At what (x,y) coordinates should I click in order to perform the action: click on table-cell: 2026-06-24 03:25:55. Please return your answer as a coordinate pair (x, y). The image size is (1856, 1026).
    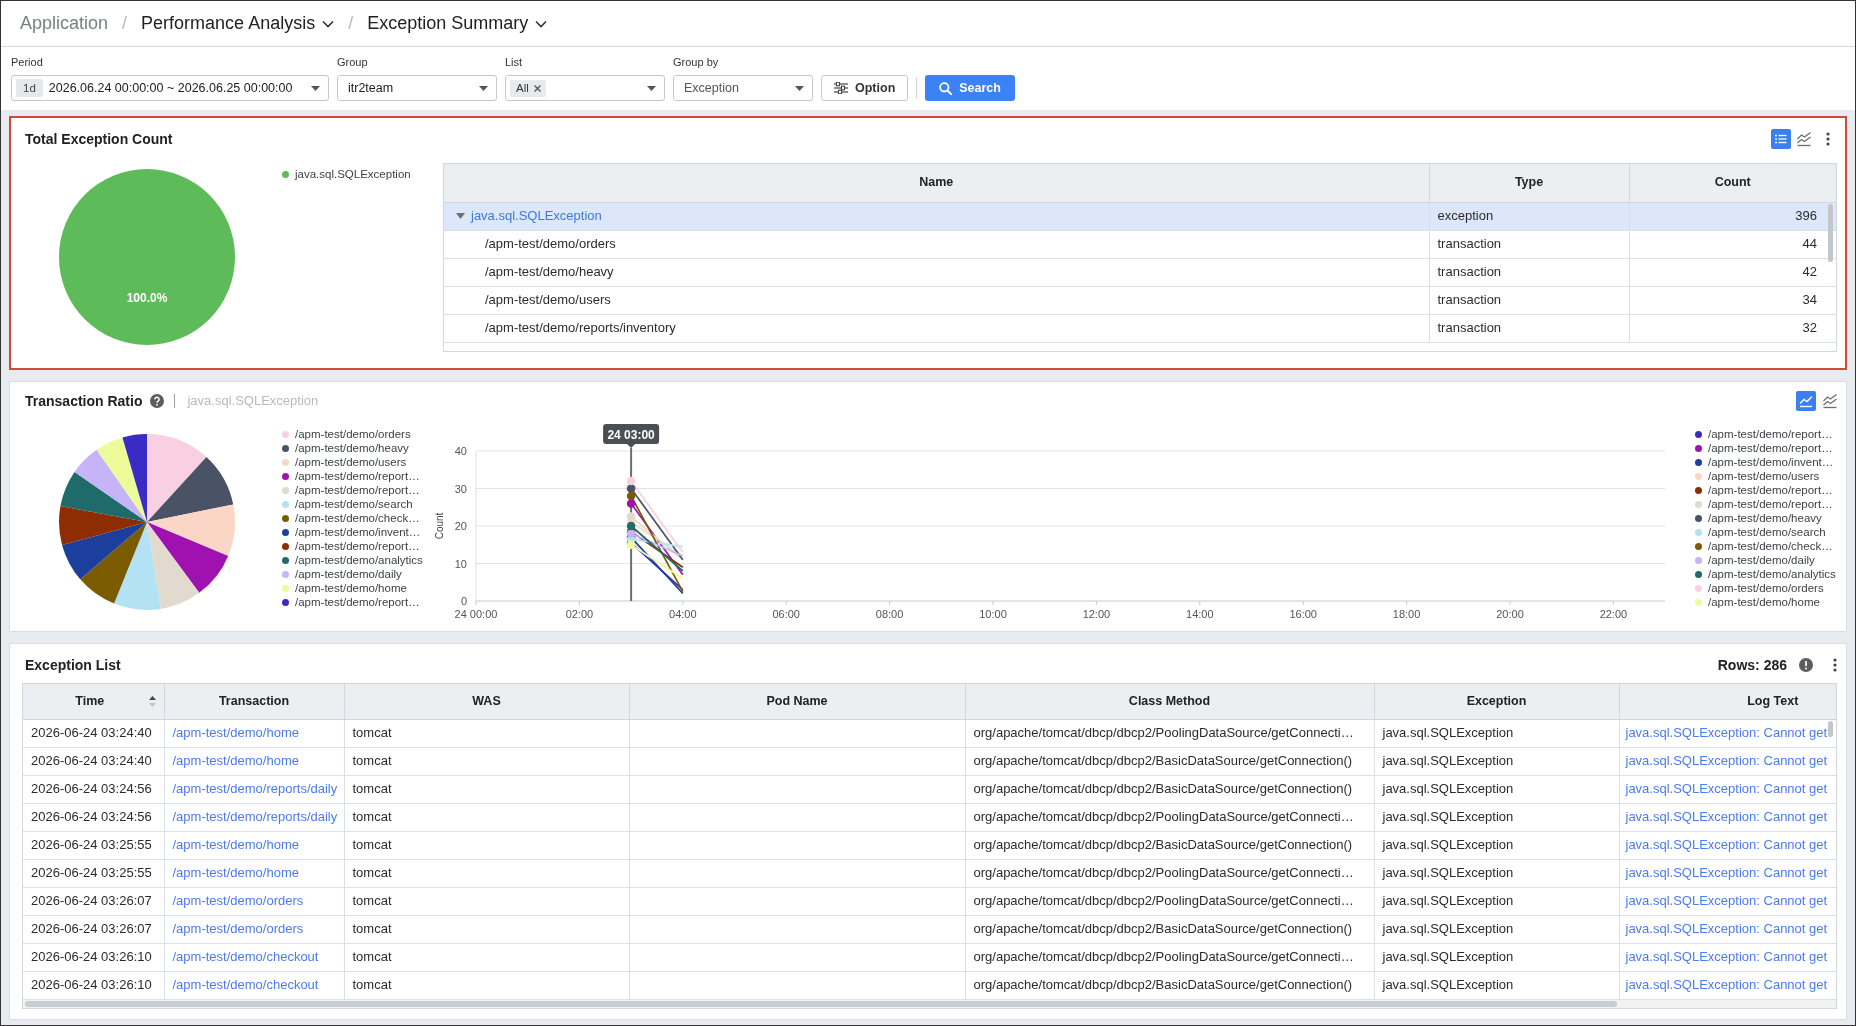
    Looking at the image, I should click on (93, 873).